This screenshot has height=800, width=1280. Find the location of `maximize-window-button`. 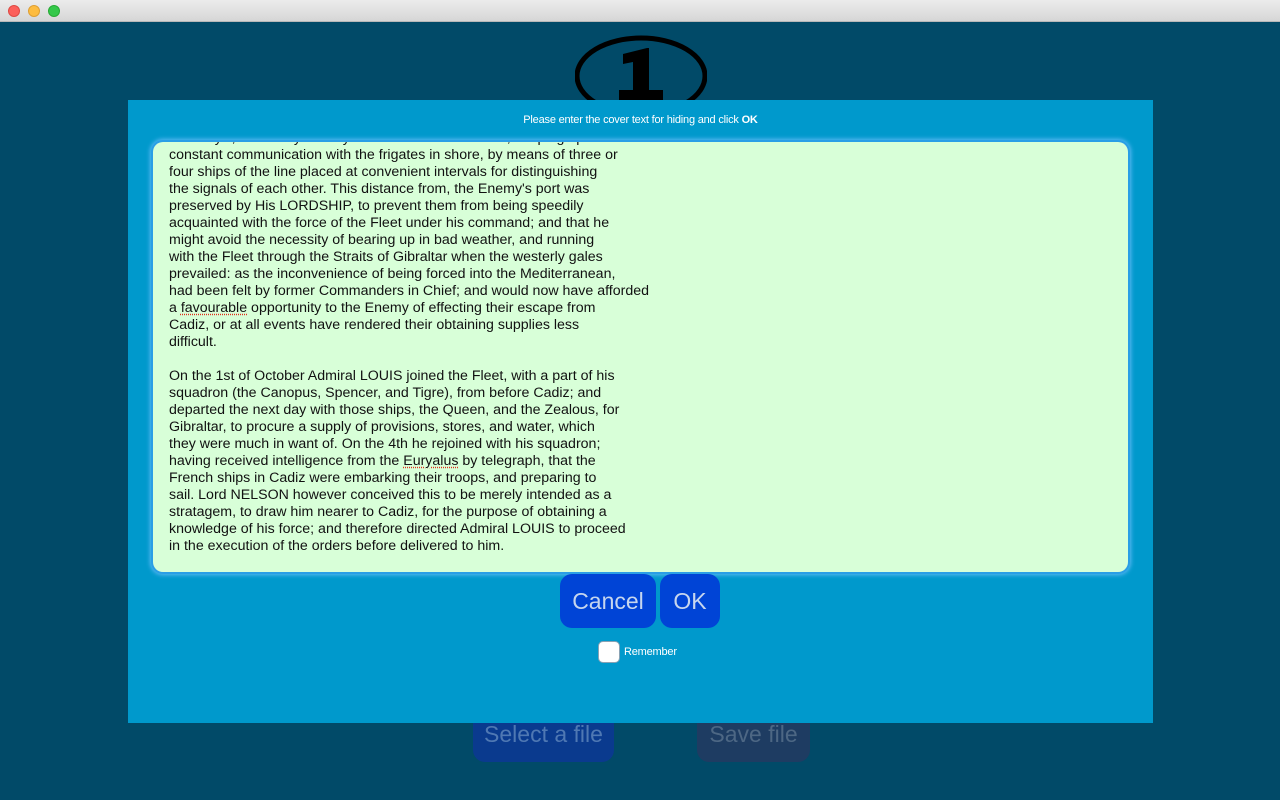

maximize-window-button is located at coordinates (54, 11).